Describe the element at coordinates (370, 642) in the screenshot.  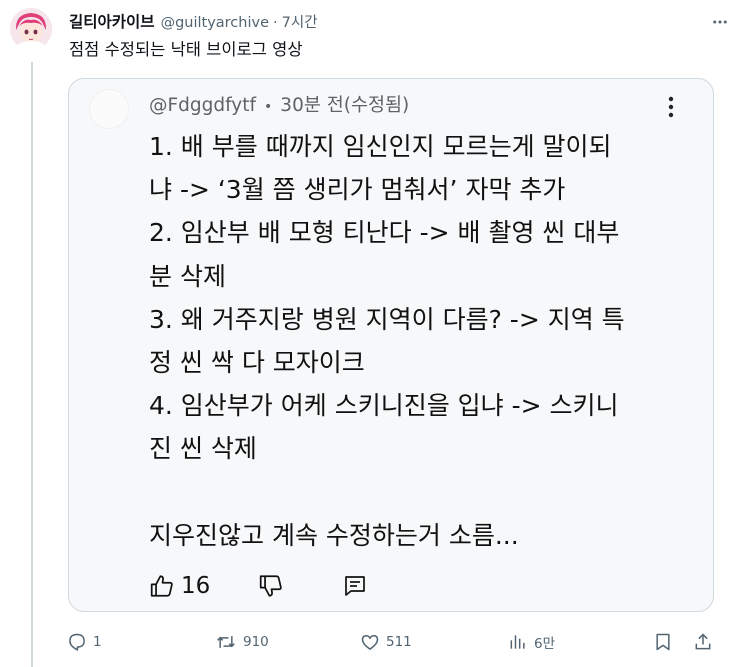
I see `heart-icon` at that location.